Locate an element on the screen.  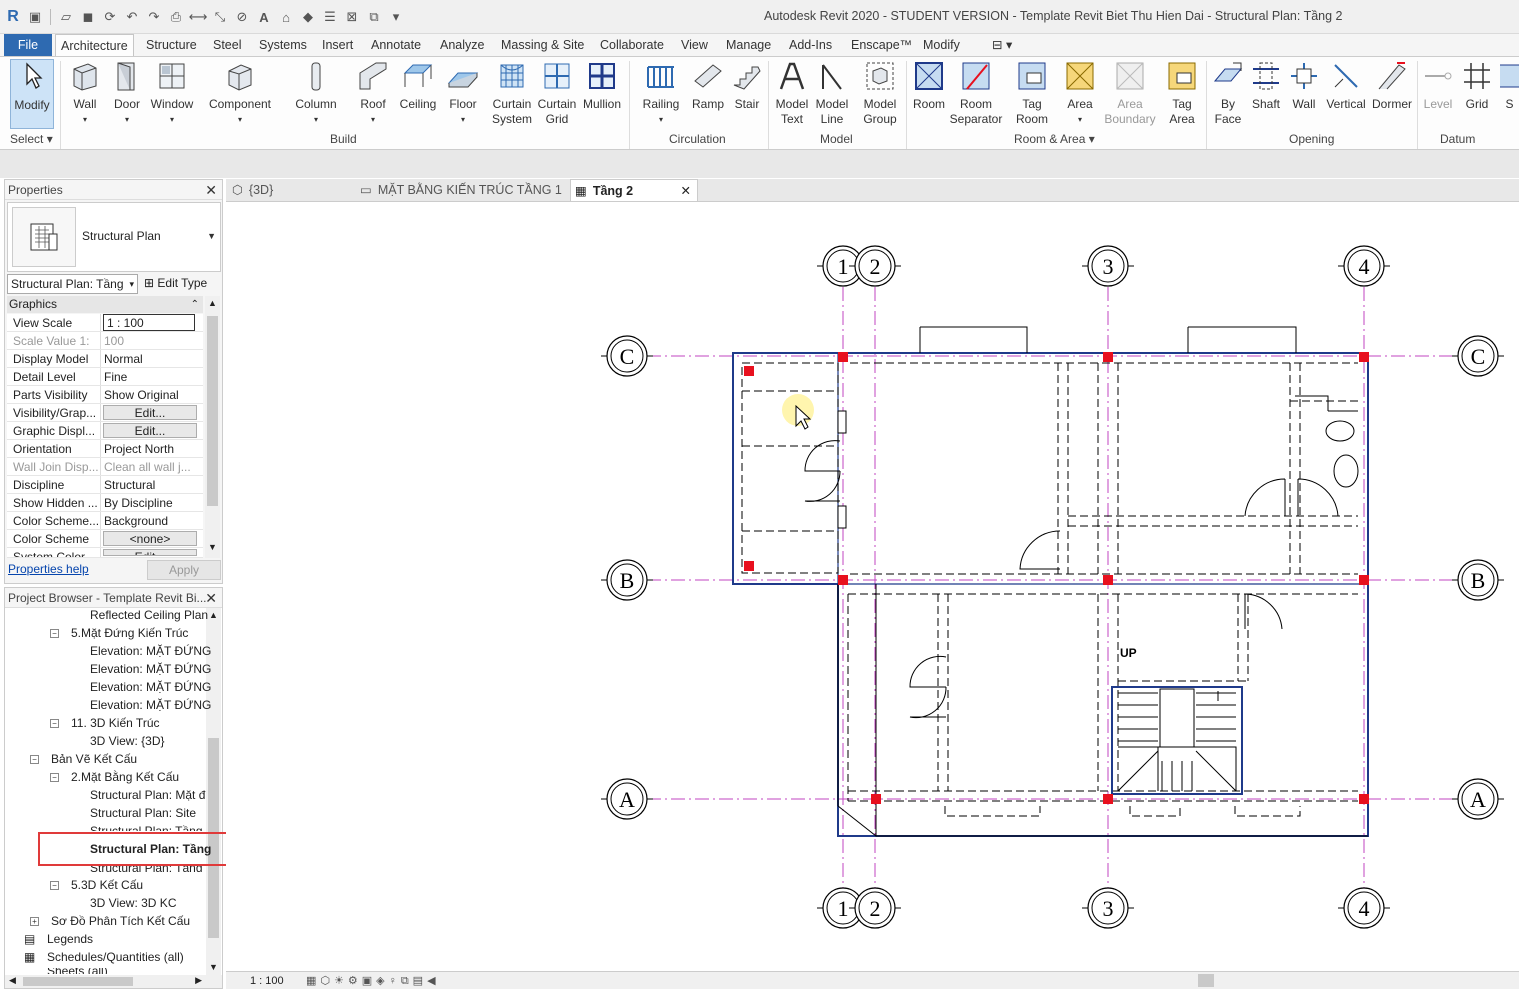
list-item: Sơ Đồ Phân Tích Kết Cấu is located at coordinates (120, 921).